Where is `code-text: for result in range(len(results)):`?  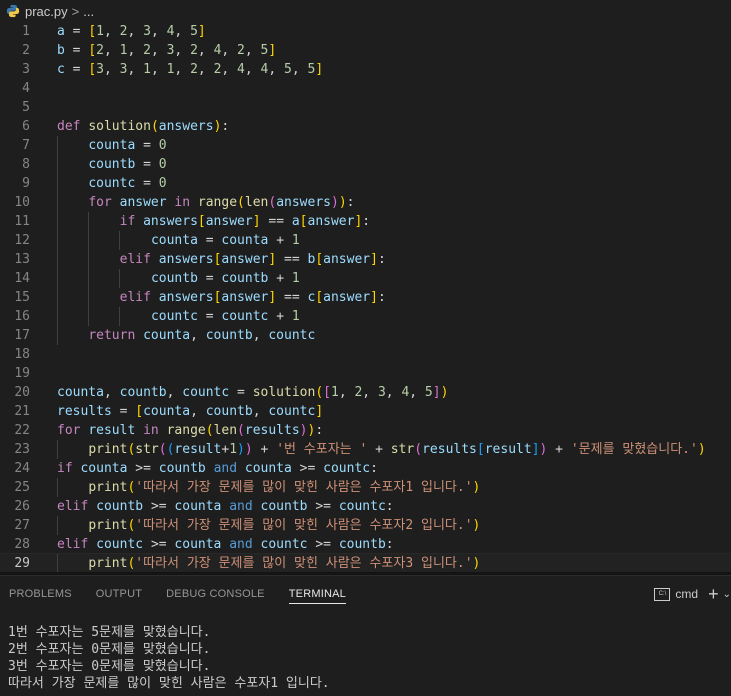
code-text: for result in range(len(results)): is located at coordinates (190, 430).